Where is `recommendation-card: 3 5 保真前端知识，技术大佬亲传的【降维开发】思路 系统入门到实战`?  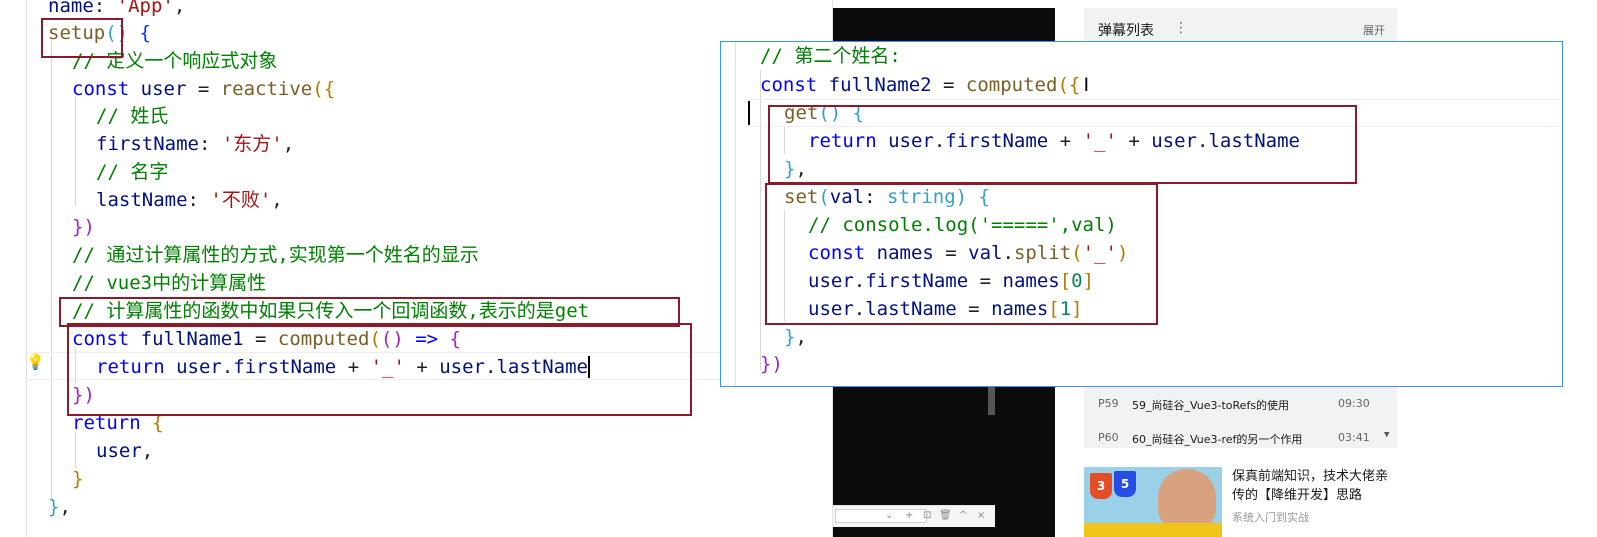 recommendation-card: 3 5 保真前端知识，技术大佬亲传的【降维开发】思路 系统入门到实战 is located at coordinates (1240, 502).